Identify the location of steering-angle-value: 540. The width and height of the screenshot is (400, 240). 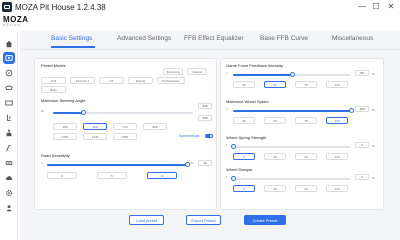
(205, 106).